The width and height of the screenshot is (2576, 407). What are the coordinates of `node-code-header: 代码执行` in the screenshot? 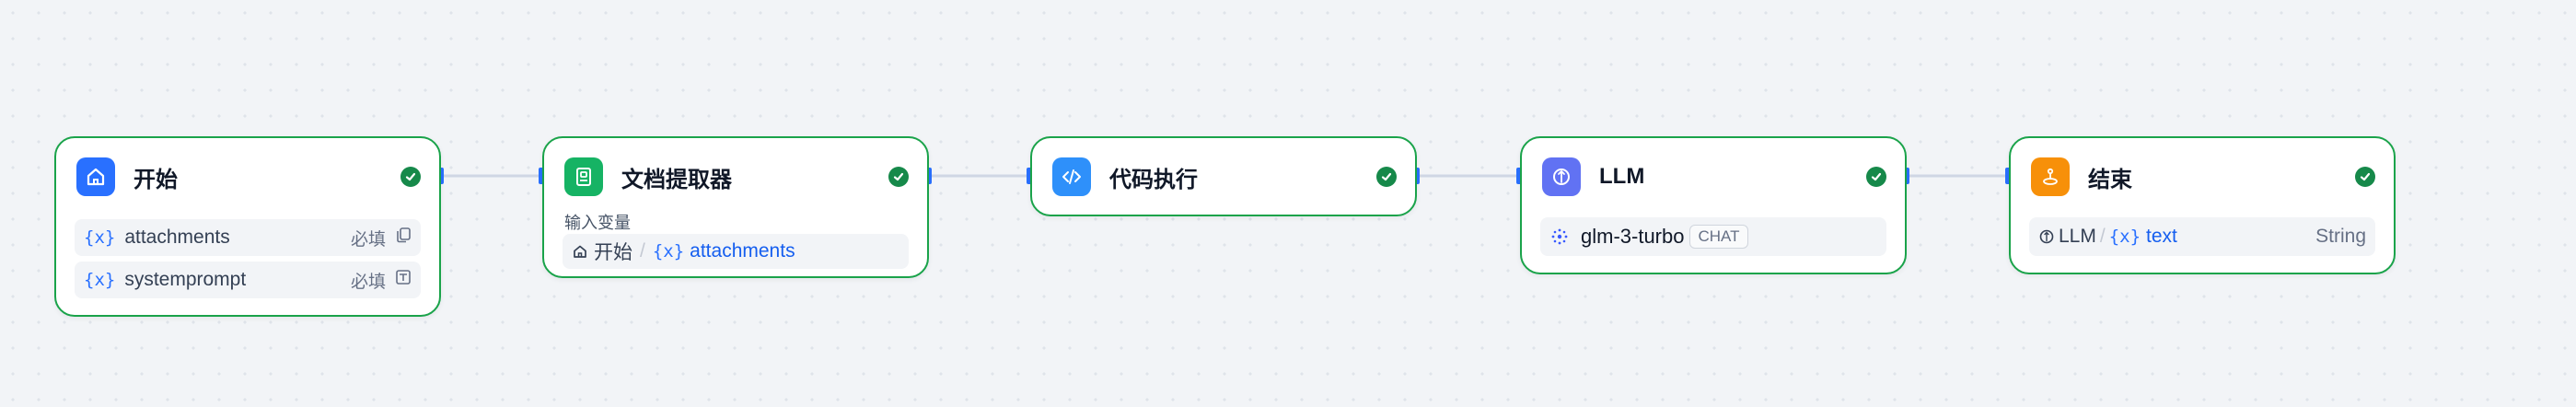 It's located at (1224, 177).